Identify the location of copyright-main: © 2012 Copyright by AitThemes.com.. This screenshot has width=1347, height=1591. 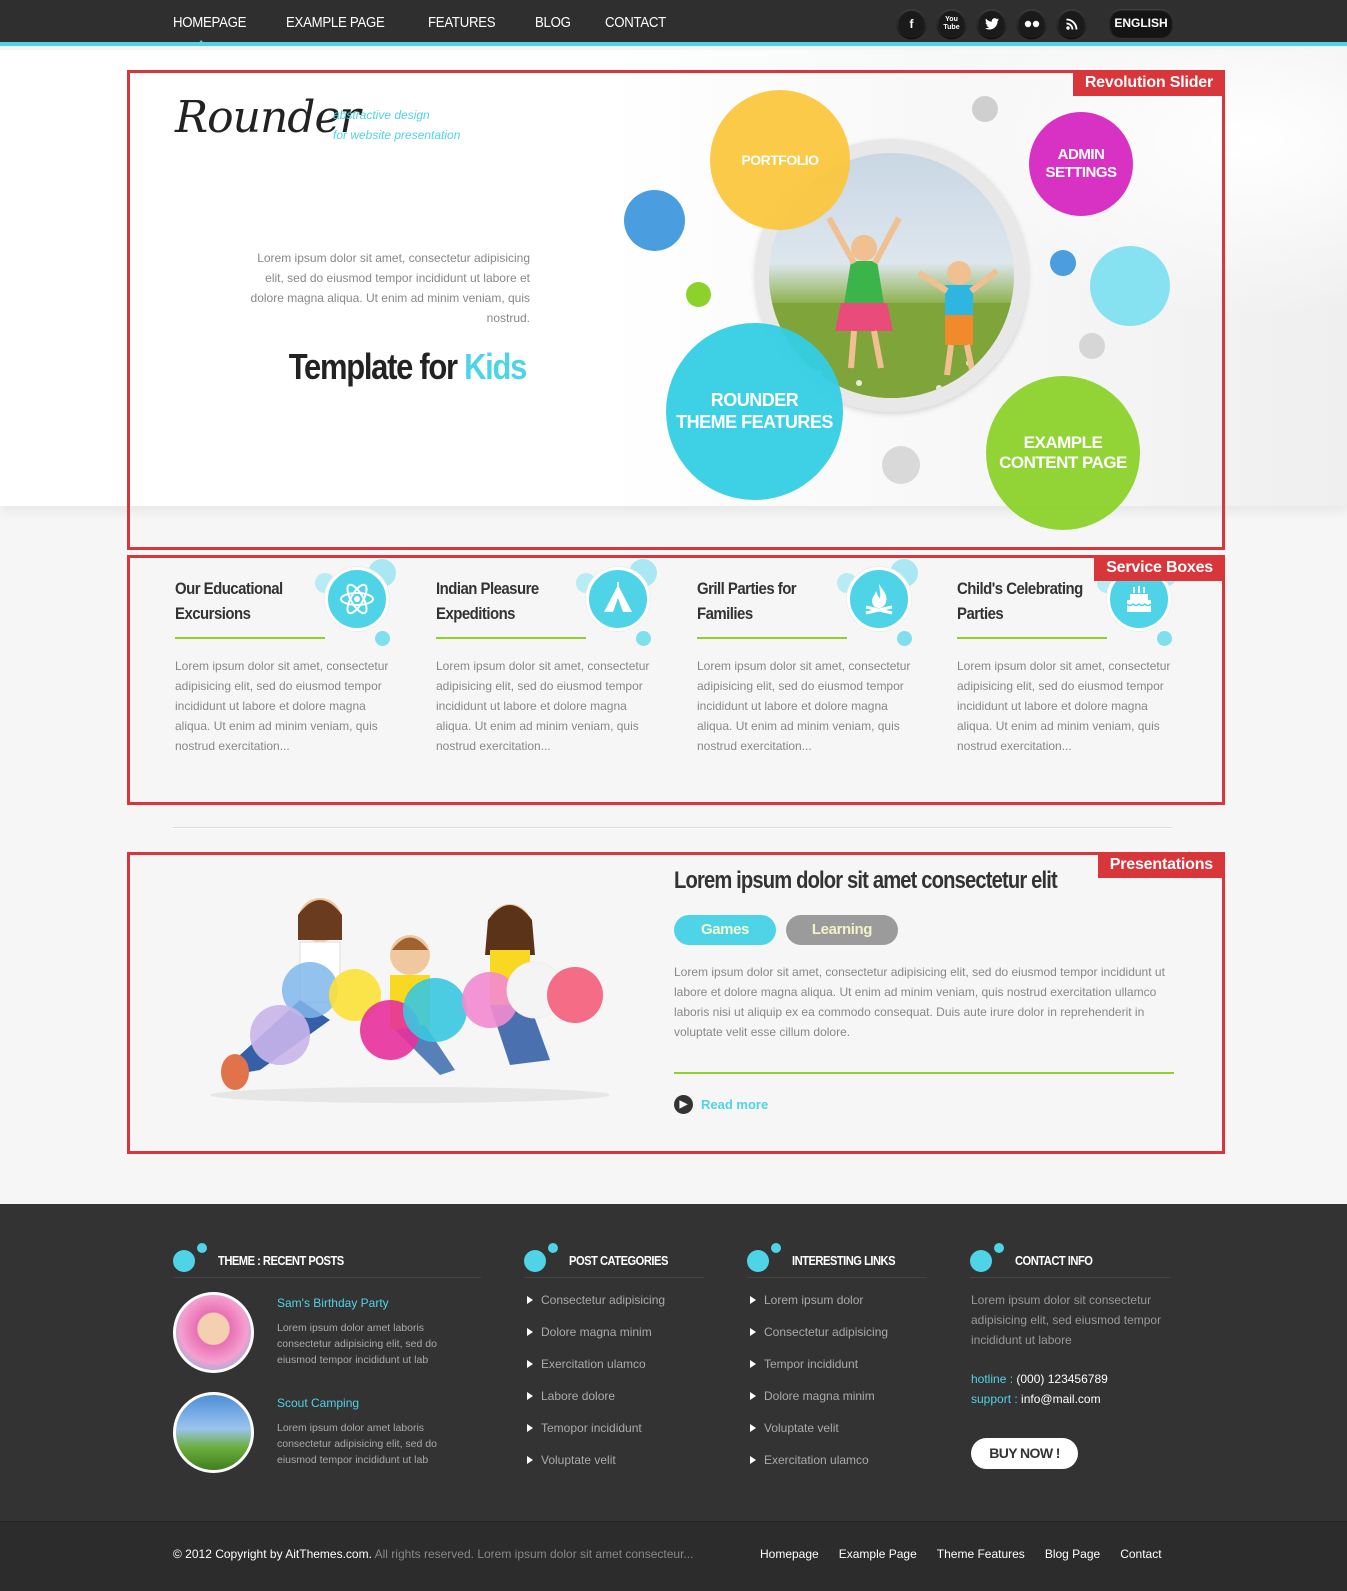
(272, 1554).